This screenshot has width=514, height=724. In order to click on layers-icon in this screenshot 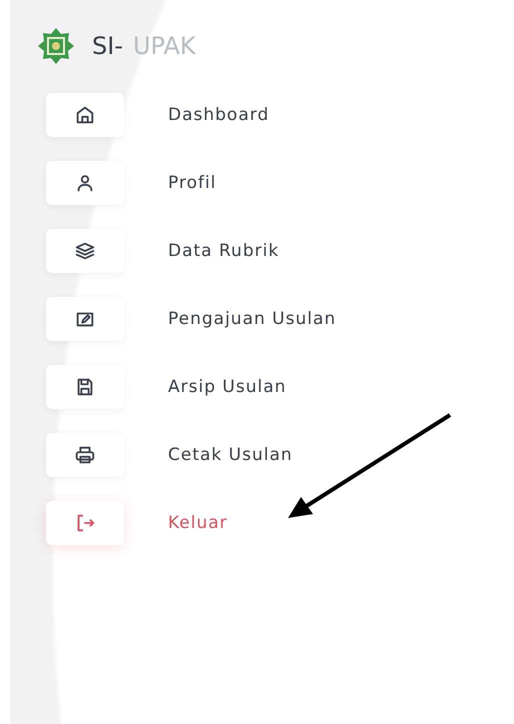, I will do `click(85, 251)`.